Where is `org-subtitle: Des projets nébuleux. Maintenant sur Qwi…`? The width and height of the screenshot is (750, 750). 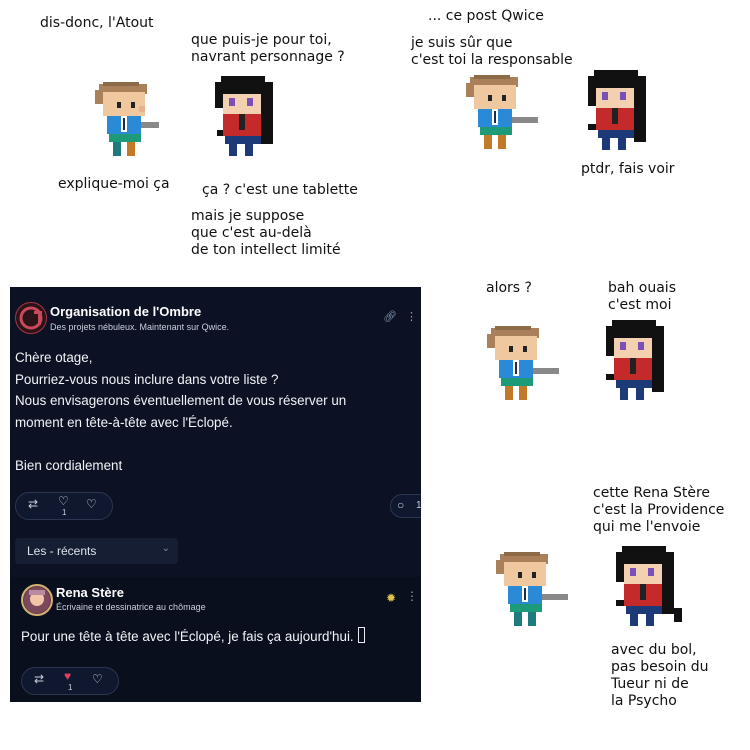
org-subtitle: Des projets nébuleux. Maintenant sur Qwi… is located at coordinates (140, 327).